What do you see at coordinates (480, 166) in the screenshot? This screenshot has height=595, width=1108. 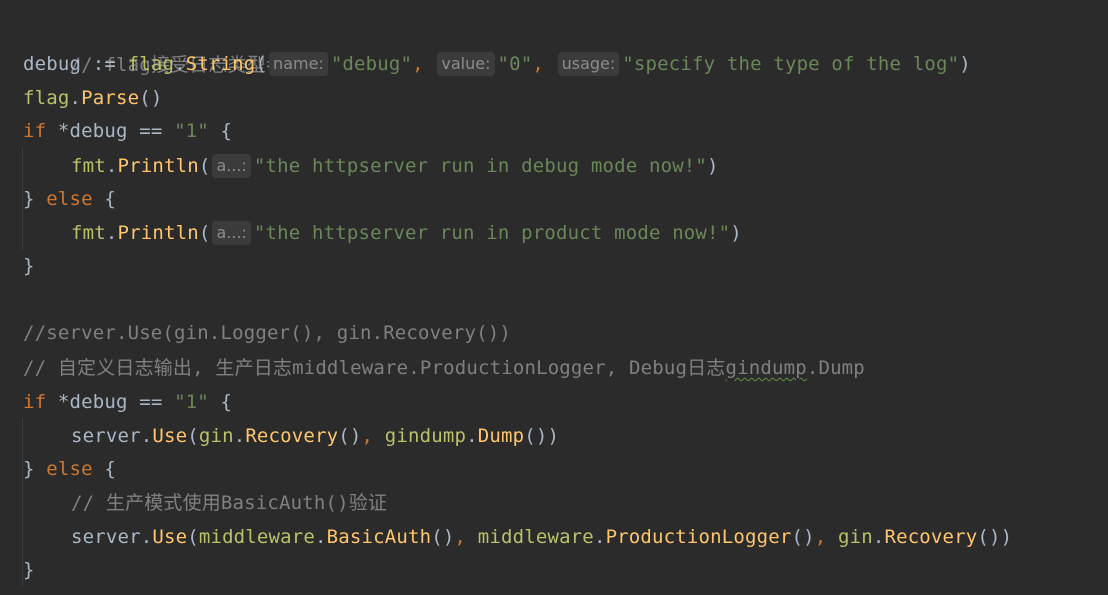 I see `string-literal: "the httpserver run in debug mode now!"` at bounding box center [480, 166].